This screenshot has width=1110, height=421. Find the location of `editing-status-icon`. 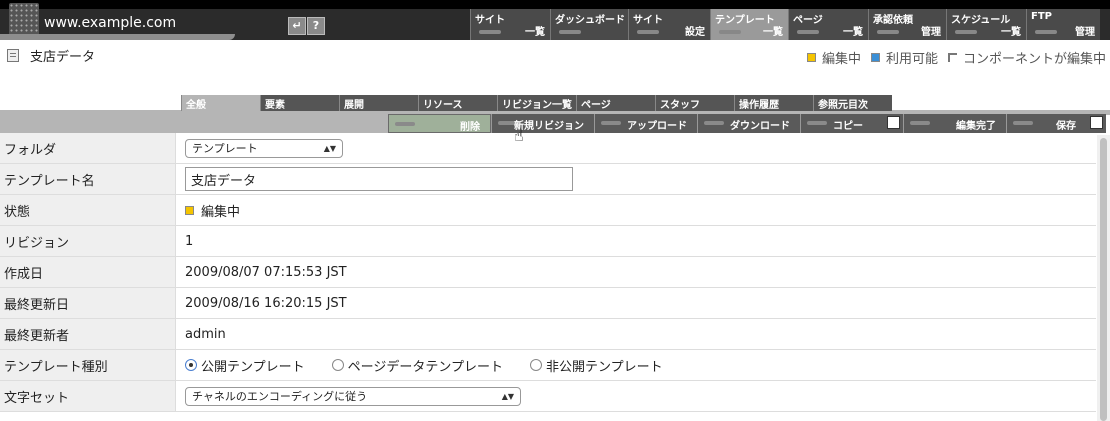

editing-status-icon is located at coordinates (189, 210).